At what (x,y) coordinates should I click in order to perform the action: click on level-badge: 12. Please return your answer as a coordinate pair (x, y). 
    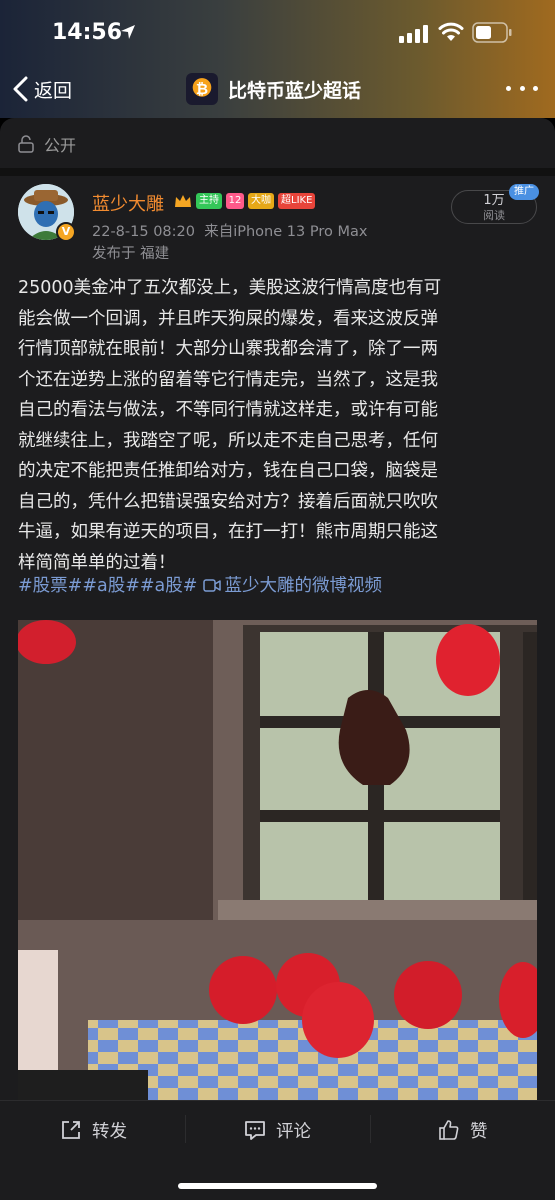
    Looking at the image, I should click on (235, 201).